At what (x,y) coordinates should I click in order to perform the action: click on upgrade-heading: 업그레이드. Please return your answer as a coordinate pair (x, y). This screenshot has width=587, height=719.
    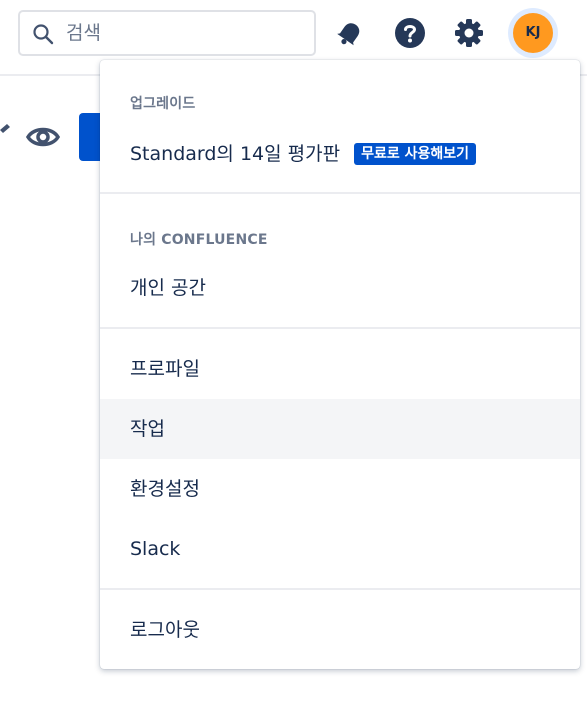
    Looking at the image, I should click on (163, 104).